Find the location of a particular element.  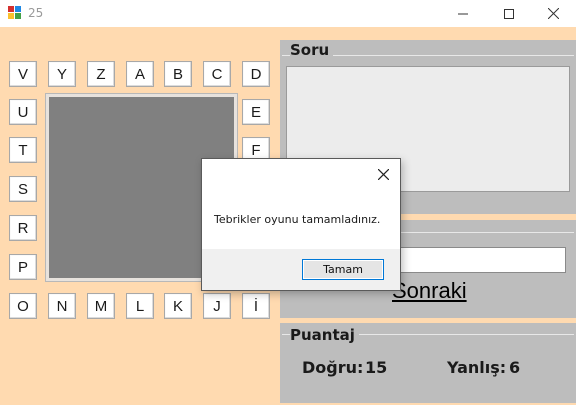

letter-button: A is located at coordinates (140, 74).